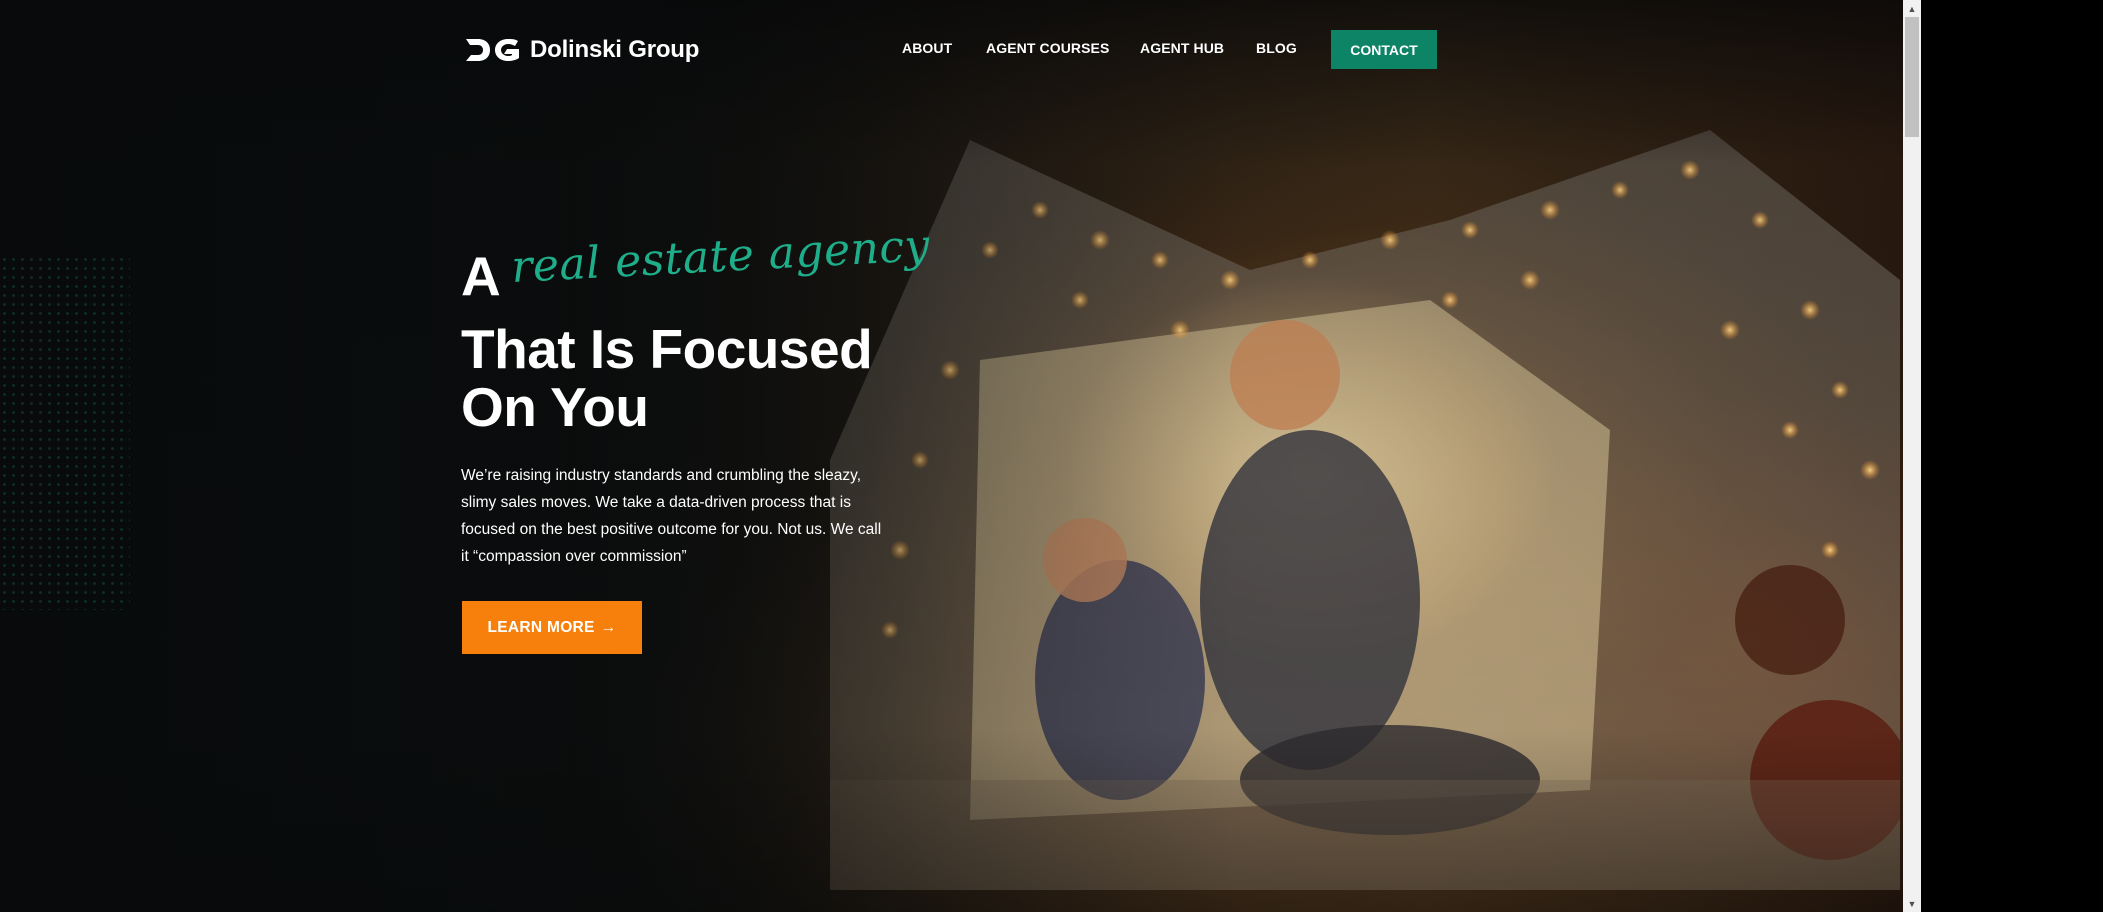 This screenshot has width=2103, height=912. I want to click on dg-logo-icon, so click(492, 50).